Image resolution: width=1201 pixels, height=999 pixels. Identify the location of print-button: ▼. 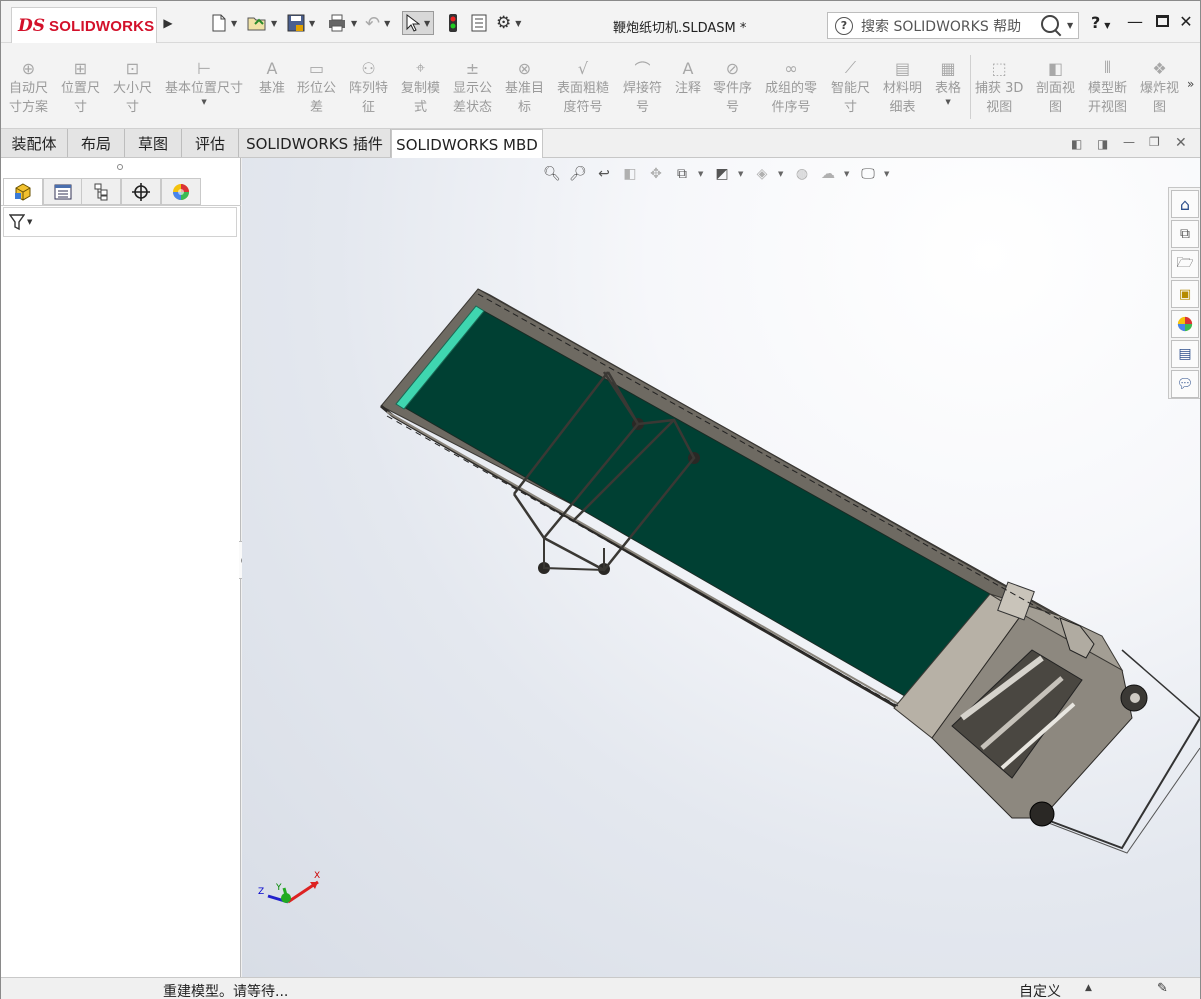
(342, 23).